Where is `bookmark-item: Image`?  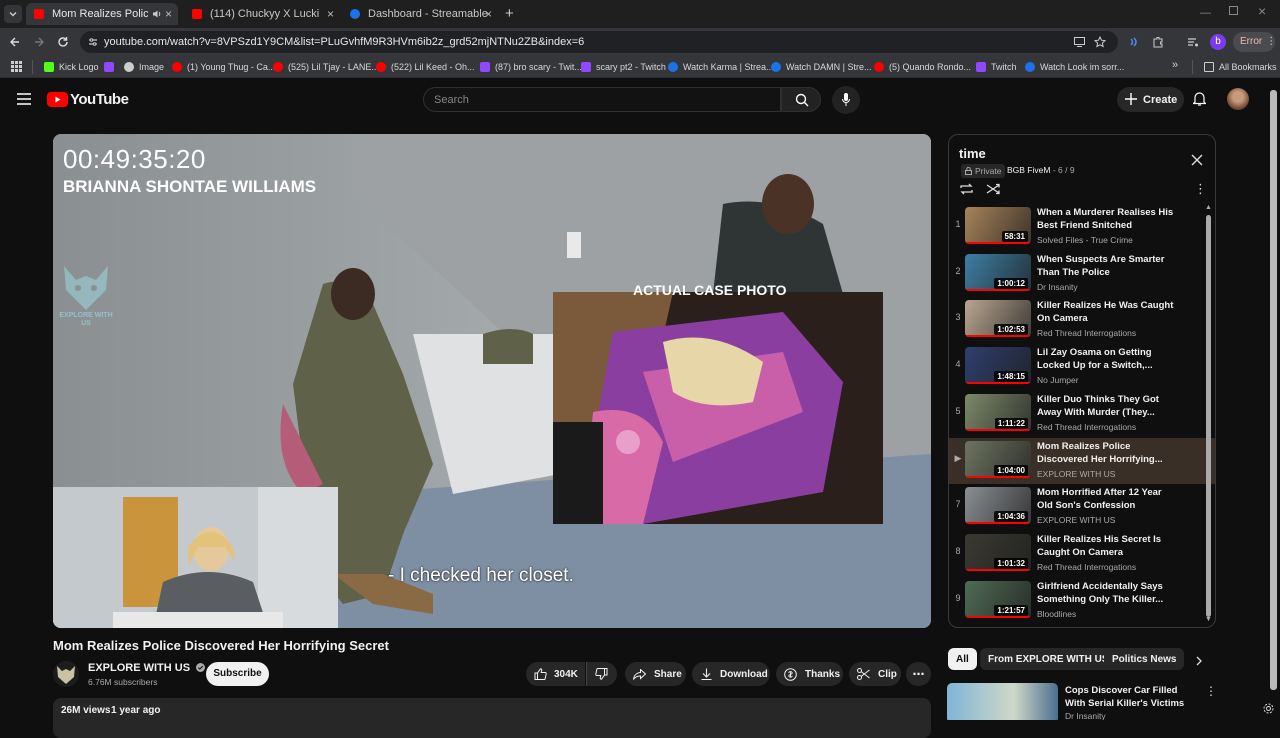
bookmark-item: Image is located at coordinates (144, 67).